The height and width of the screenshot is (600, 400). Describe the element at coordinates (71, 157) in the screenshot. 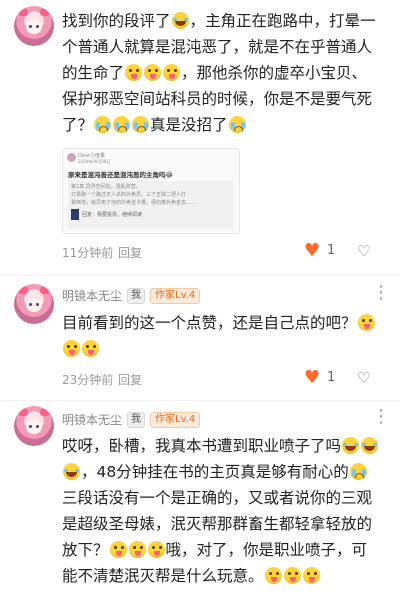

I see `card-avatar` at that location.